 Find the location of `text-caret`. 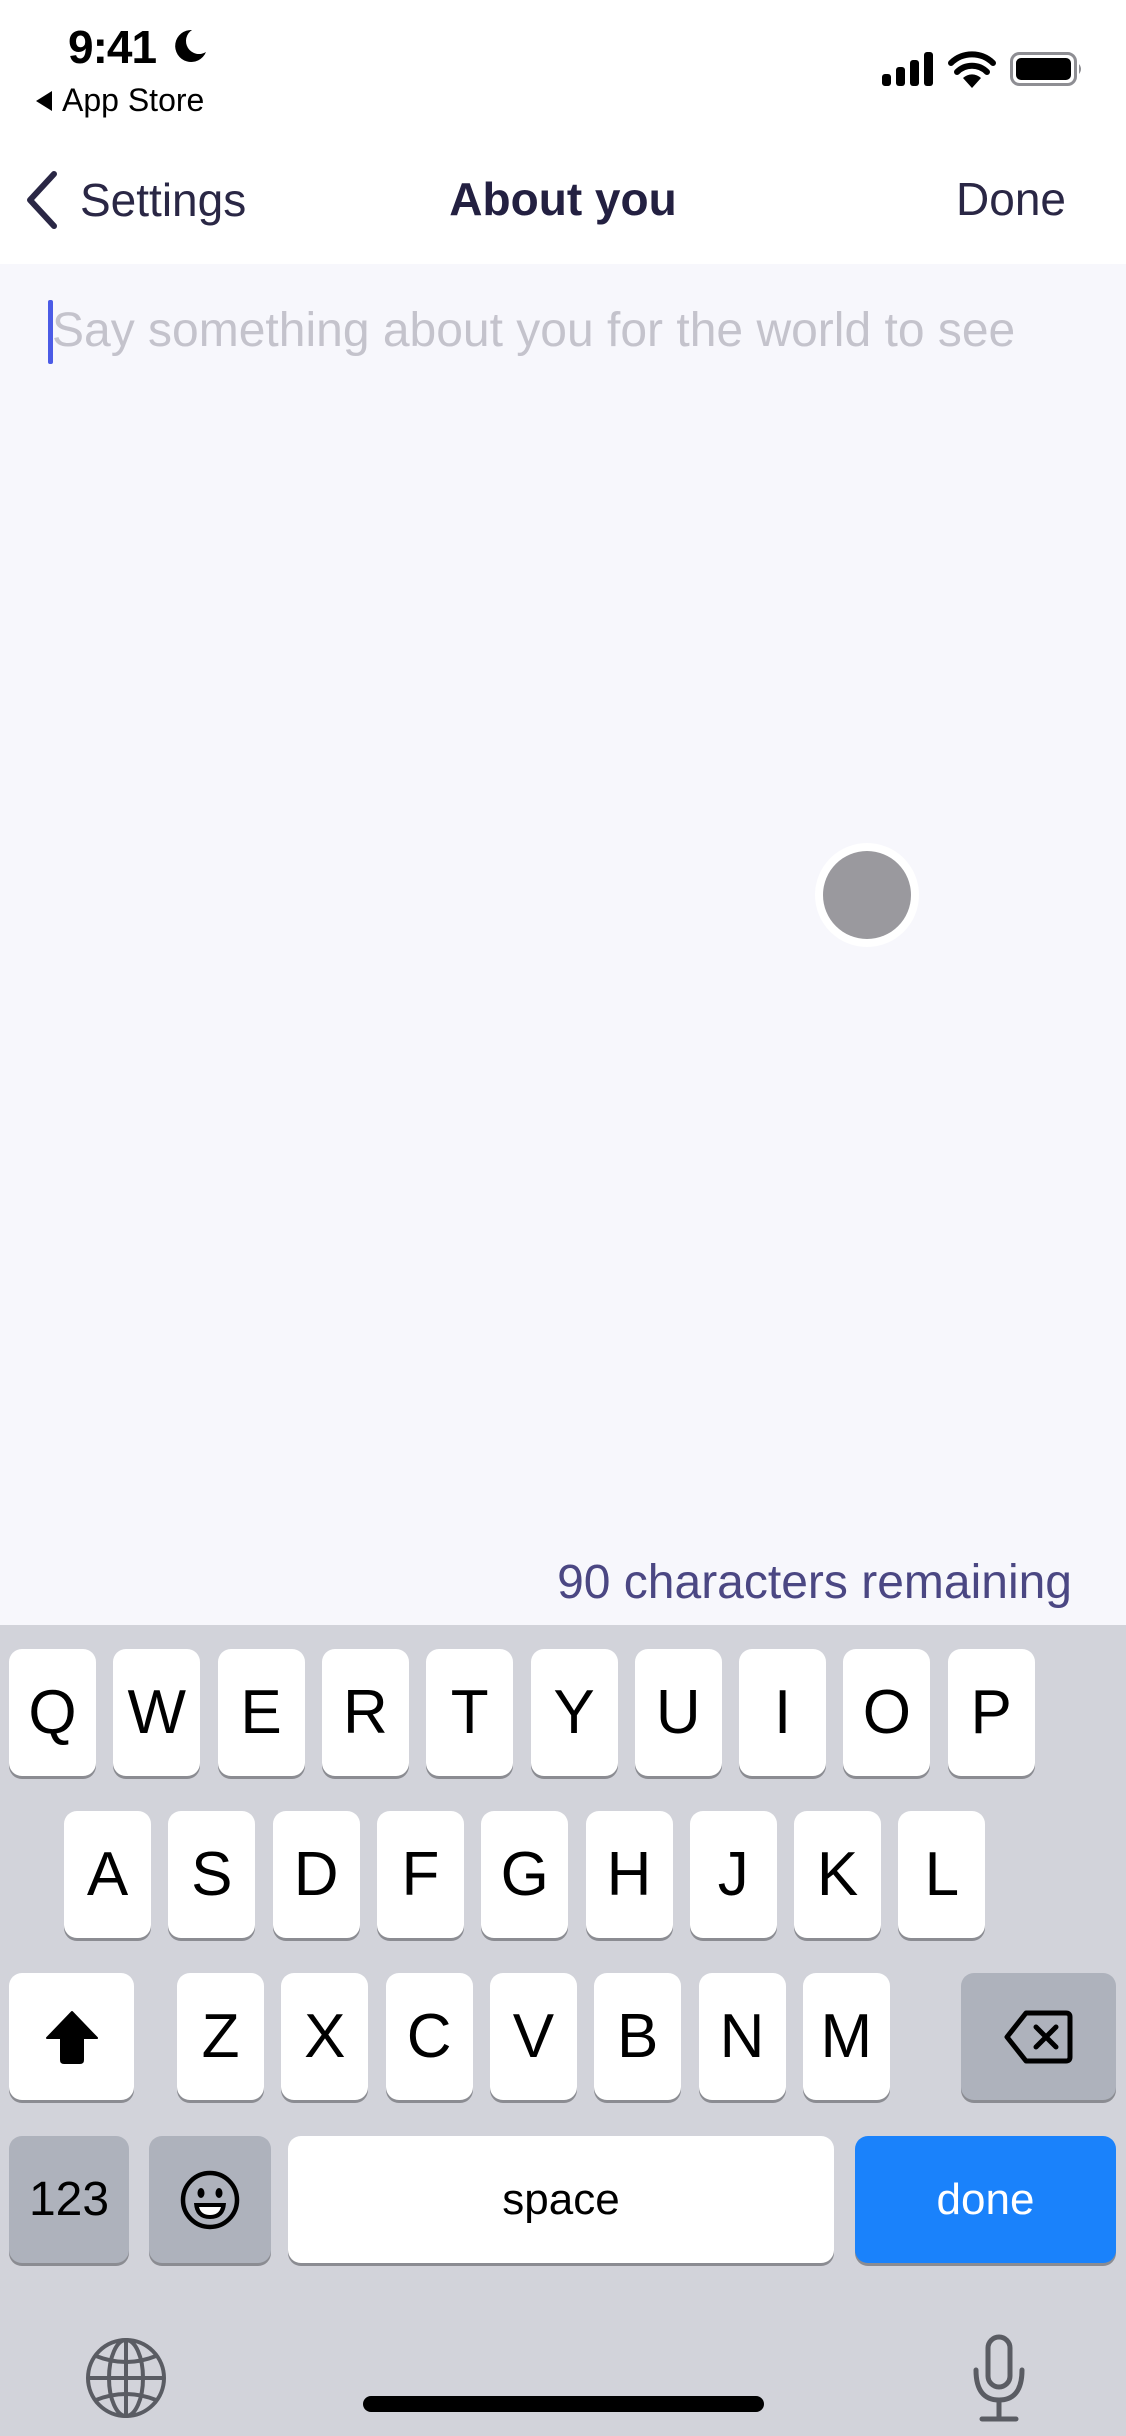

text-caret is located at coordinates (50, 332).